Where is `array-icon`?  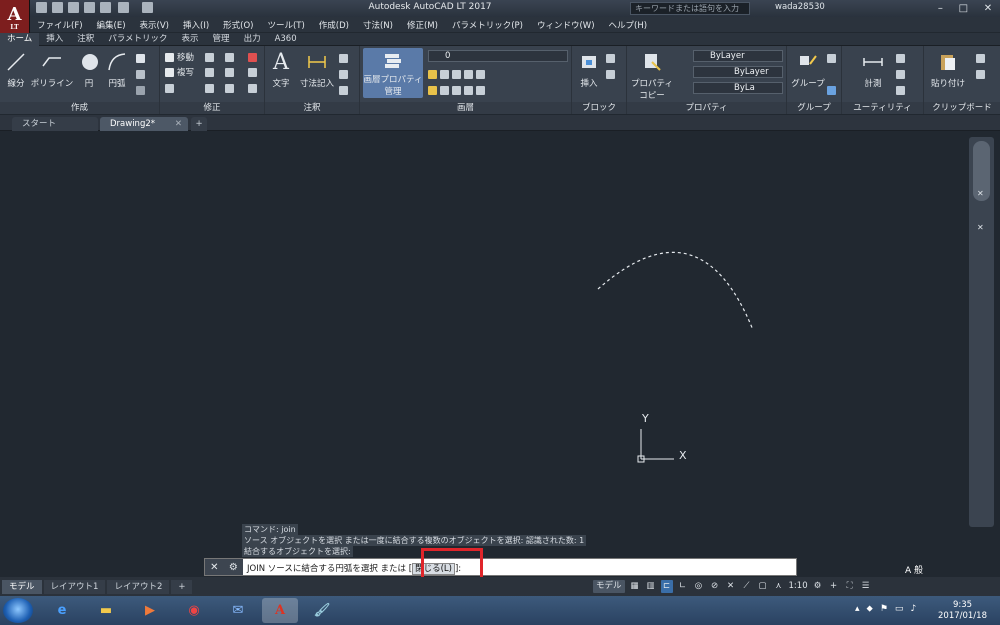 array-icon is located at coordinates (231, 88).